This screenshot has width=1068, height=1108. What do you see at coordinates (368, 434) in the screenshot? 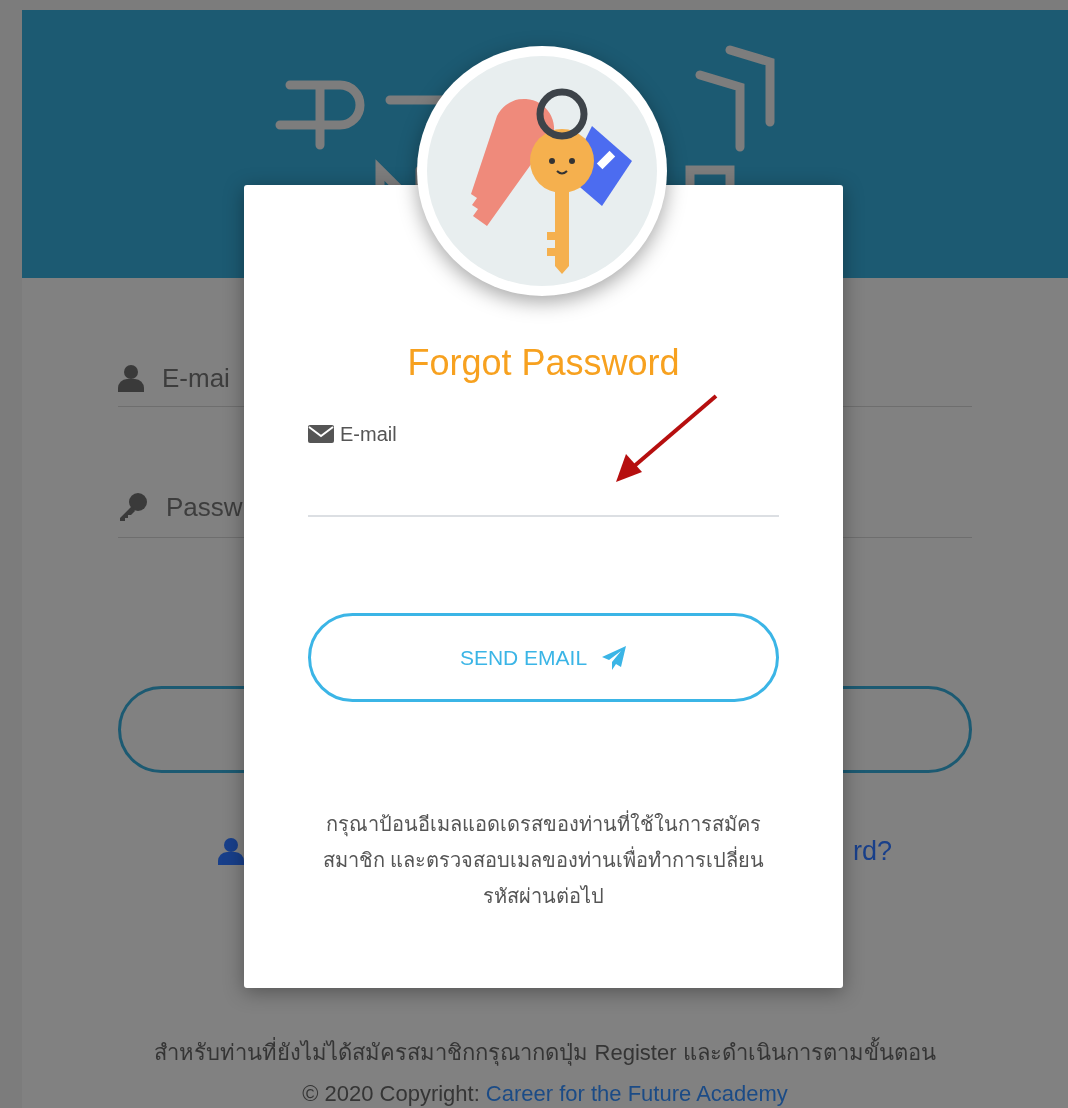
I see `email-label: E-mail` at bounding box center [368, 434].